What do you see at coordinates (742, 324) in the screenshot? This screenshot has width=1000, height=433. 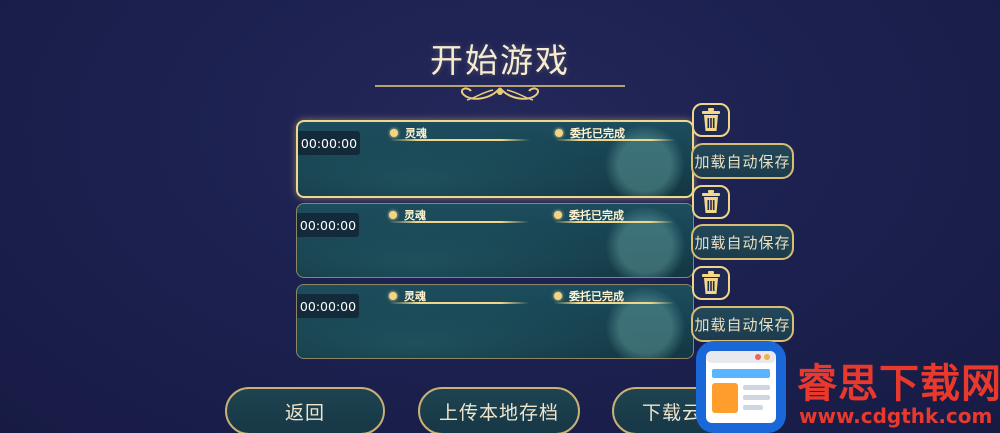 I see `load-autosave-slot-3-button: 加载自动保存` at bounding box center [742, 324].